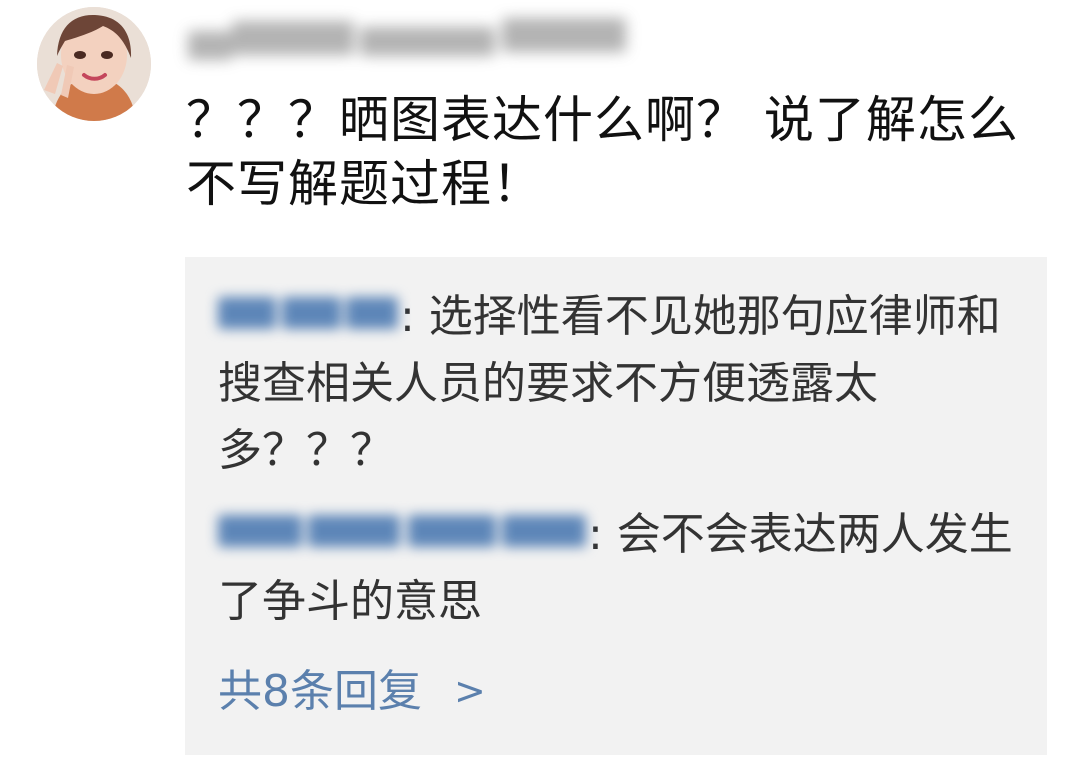 Image resolution: width=1080 pixels, height=757 pixels. I want to click on view-more-replies-link: 共8条回复 >, so click(352, 691).